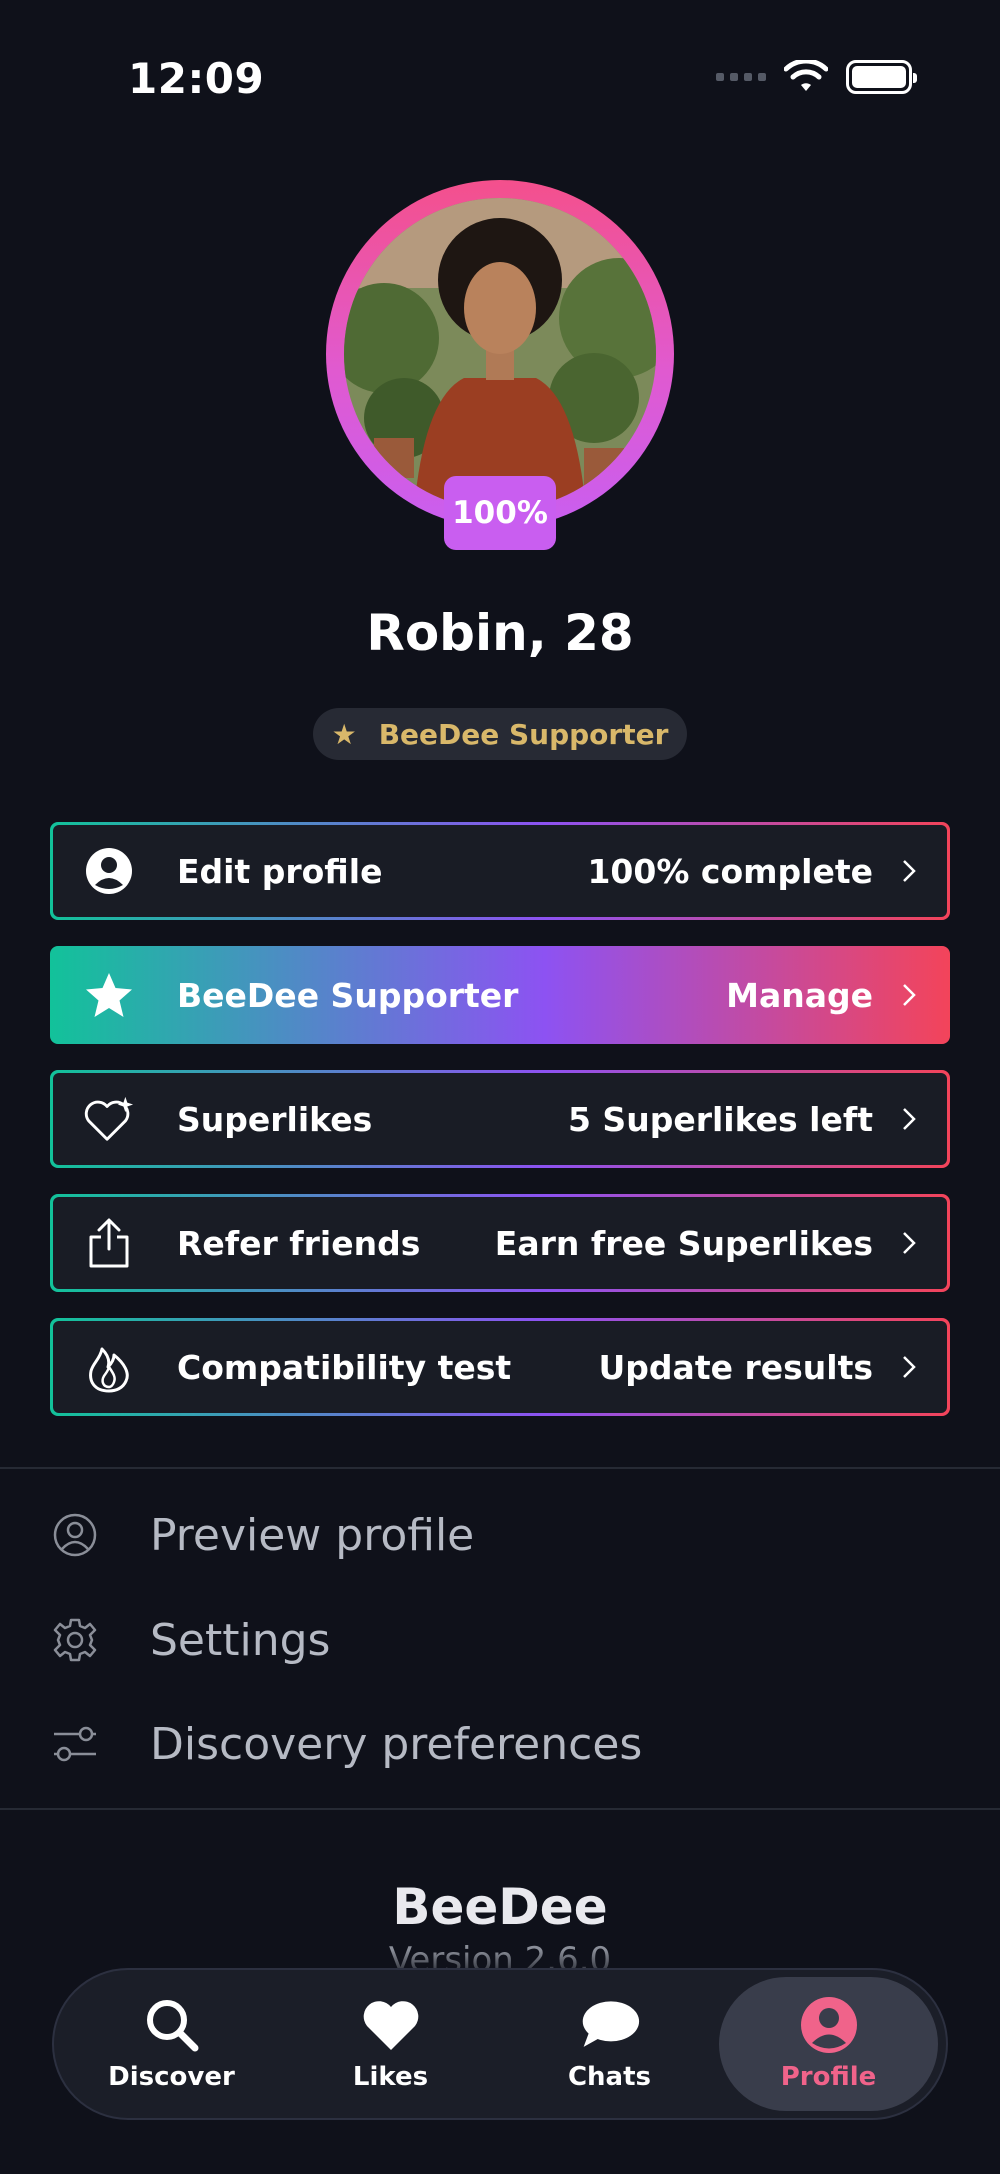 This screenshot has height=2174, width=1000. Describe the element at coordinates (500, 1907) in the screenshot. I see `app-name: BeeDee` at that location.